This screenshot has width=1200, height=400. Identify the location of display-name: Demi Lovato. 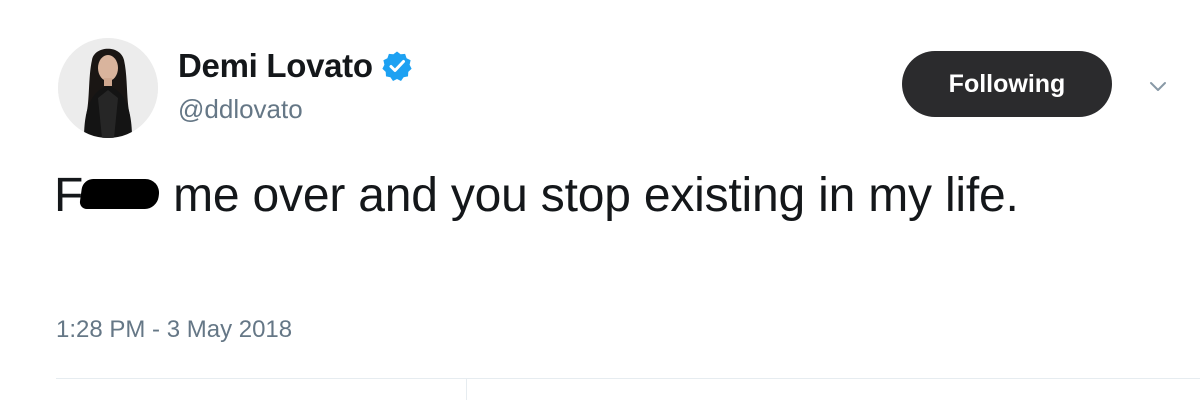
(275, 66).